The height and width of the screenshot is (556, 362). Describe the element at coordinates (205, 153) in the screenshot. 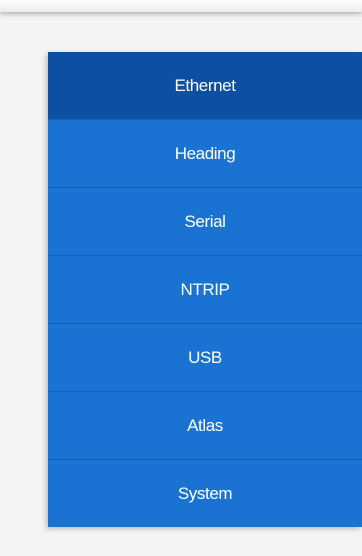

I see `nav-item-heading: Heading` at that location.